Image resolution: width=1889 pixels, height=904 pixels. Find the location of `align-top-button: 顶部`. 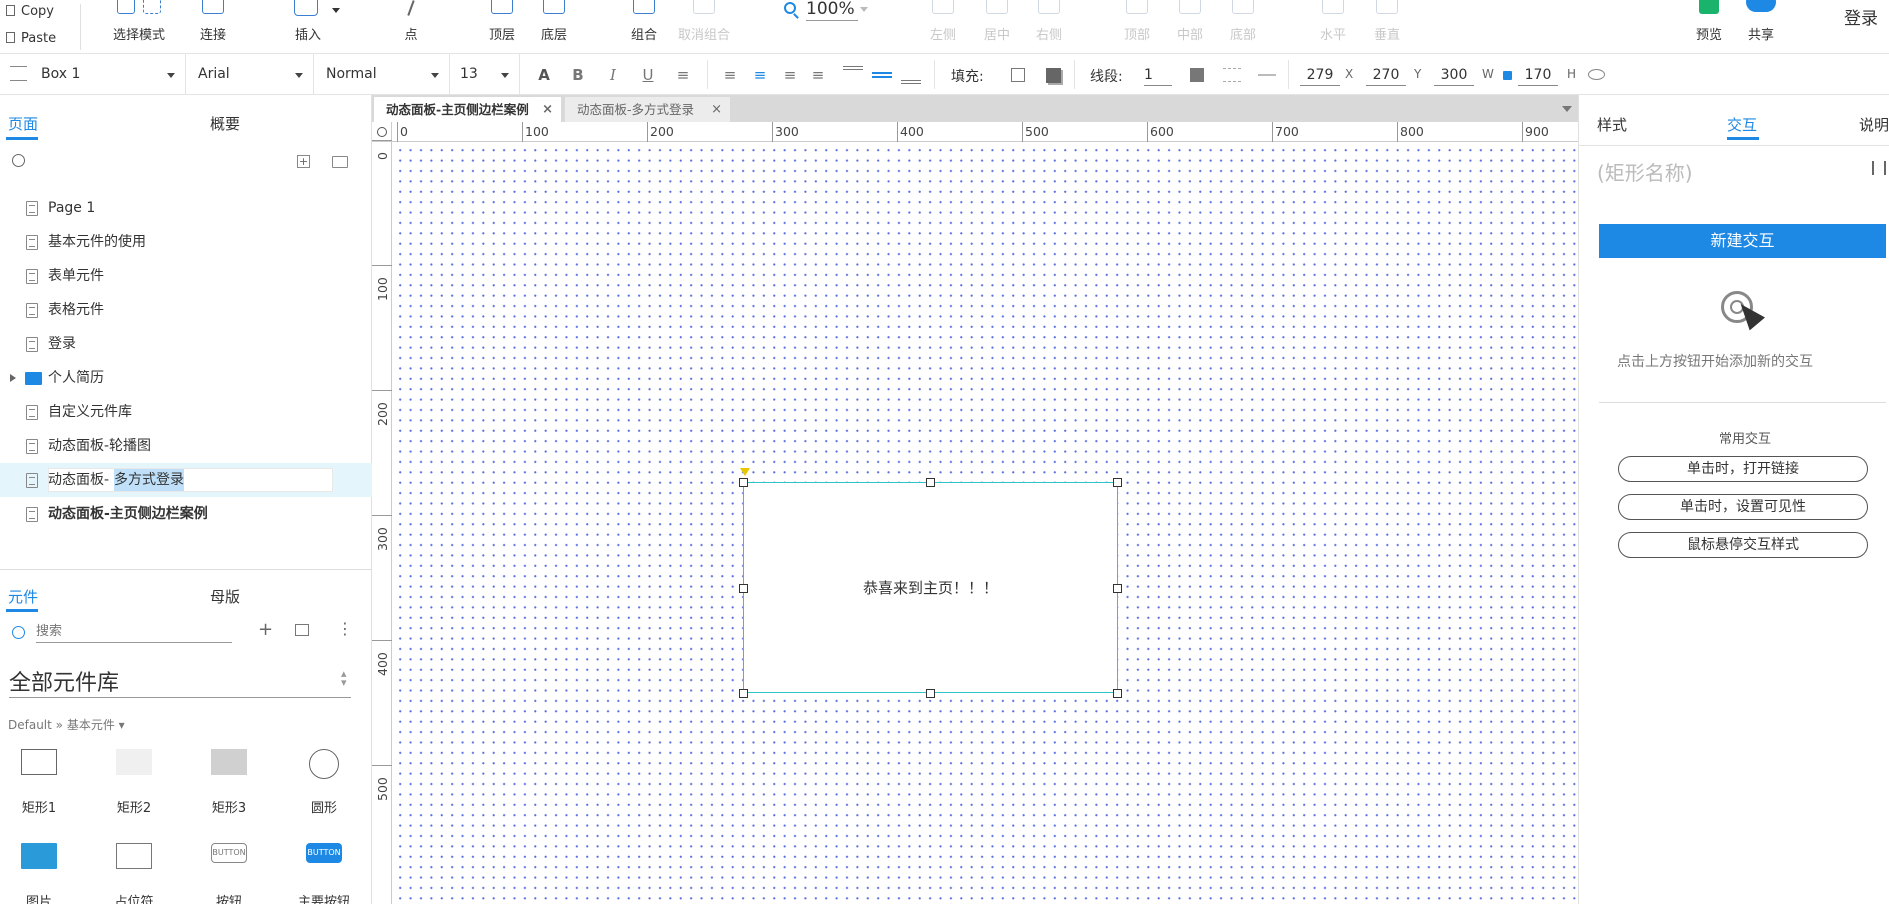

align-top-button: 顶部 is located at coordinates (1137, 27).